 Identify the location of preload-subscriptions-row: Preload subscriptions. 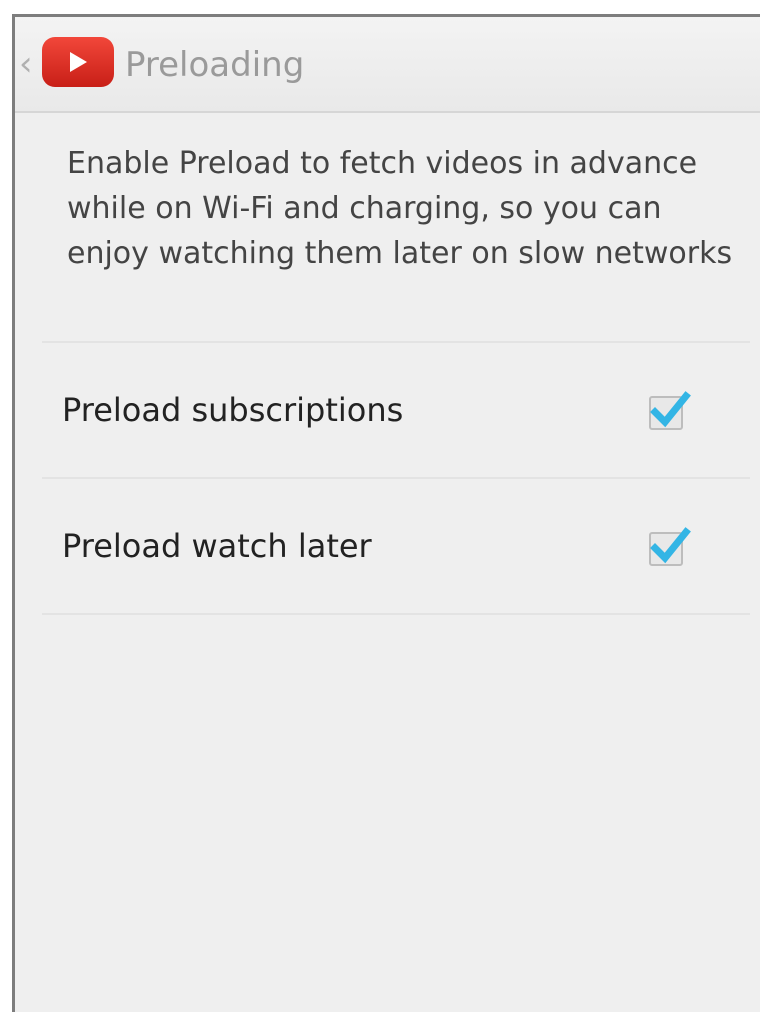
(396, 410).